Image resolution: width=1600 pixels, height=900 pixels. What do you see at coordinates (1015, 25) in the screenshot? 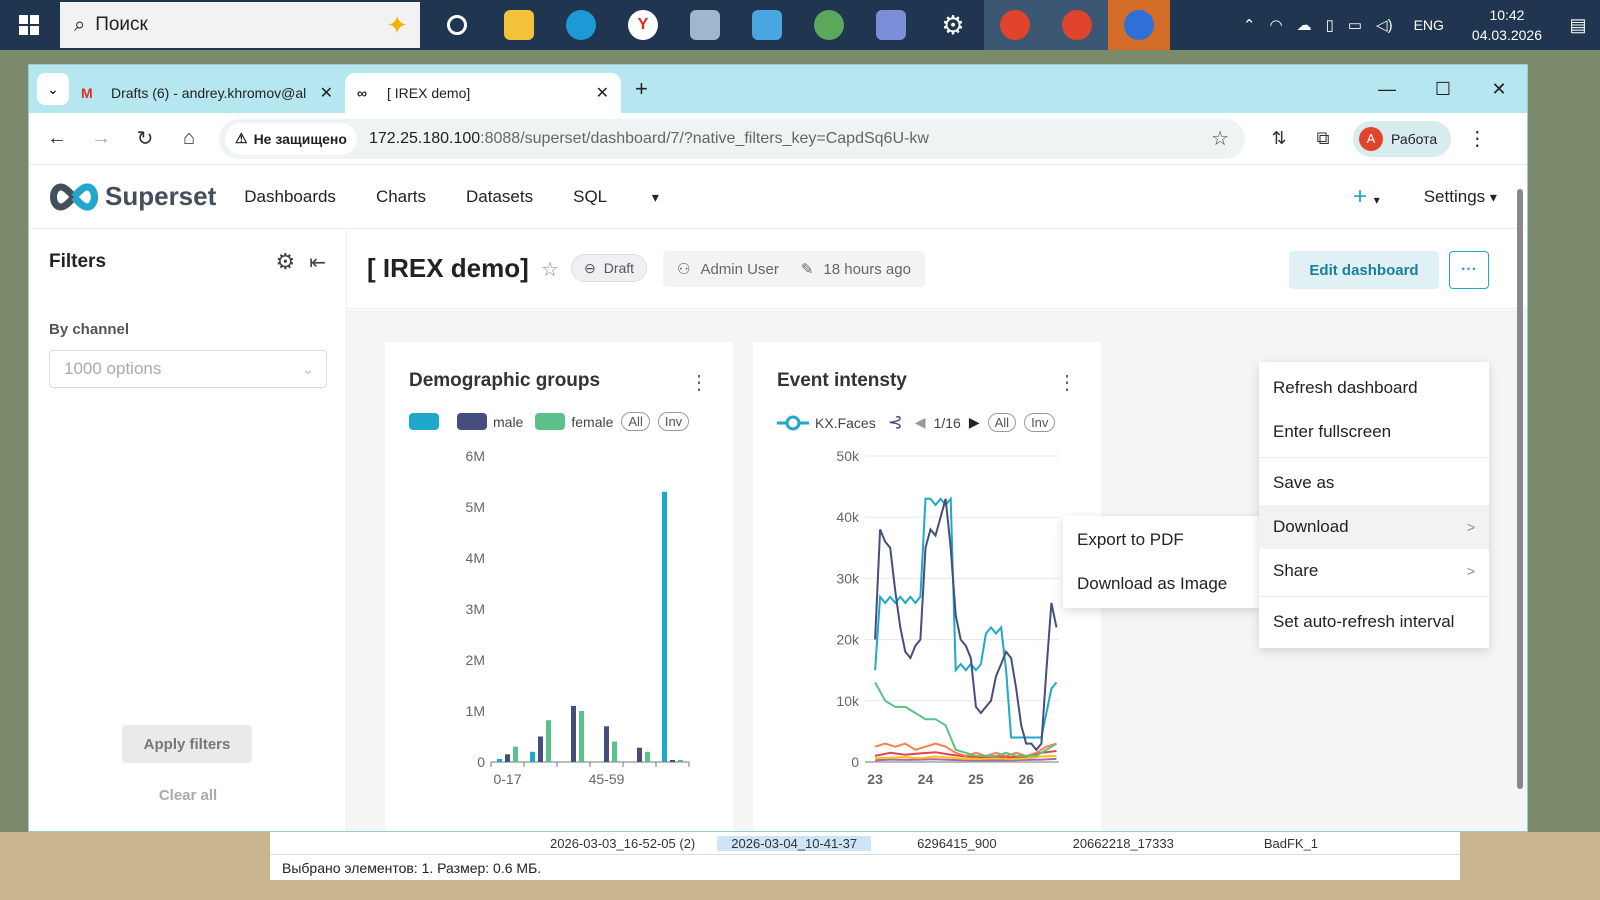
I see `chrome-icon` at bounding box center [1015, 25].